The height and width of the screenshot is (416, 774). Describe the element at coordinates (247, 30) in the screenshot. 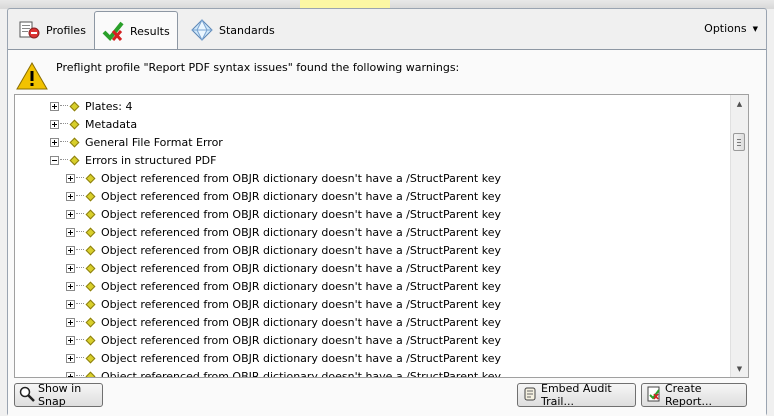

I see `tab-standards-label: Standards` at that location.